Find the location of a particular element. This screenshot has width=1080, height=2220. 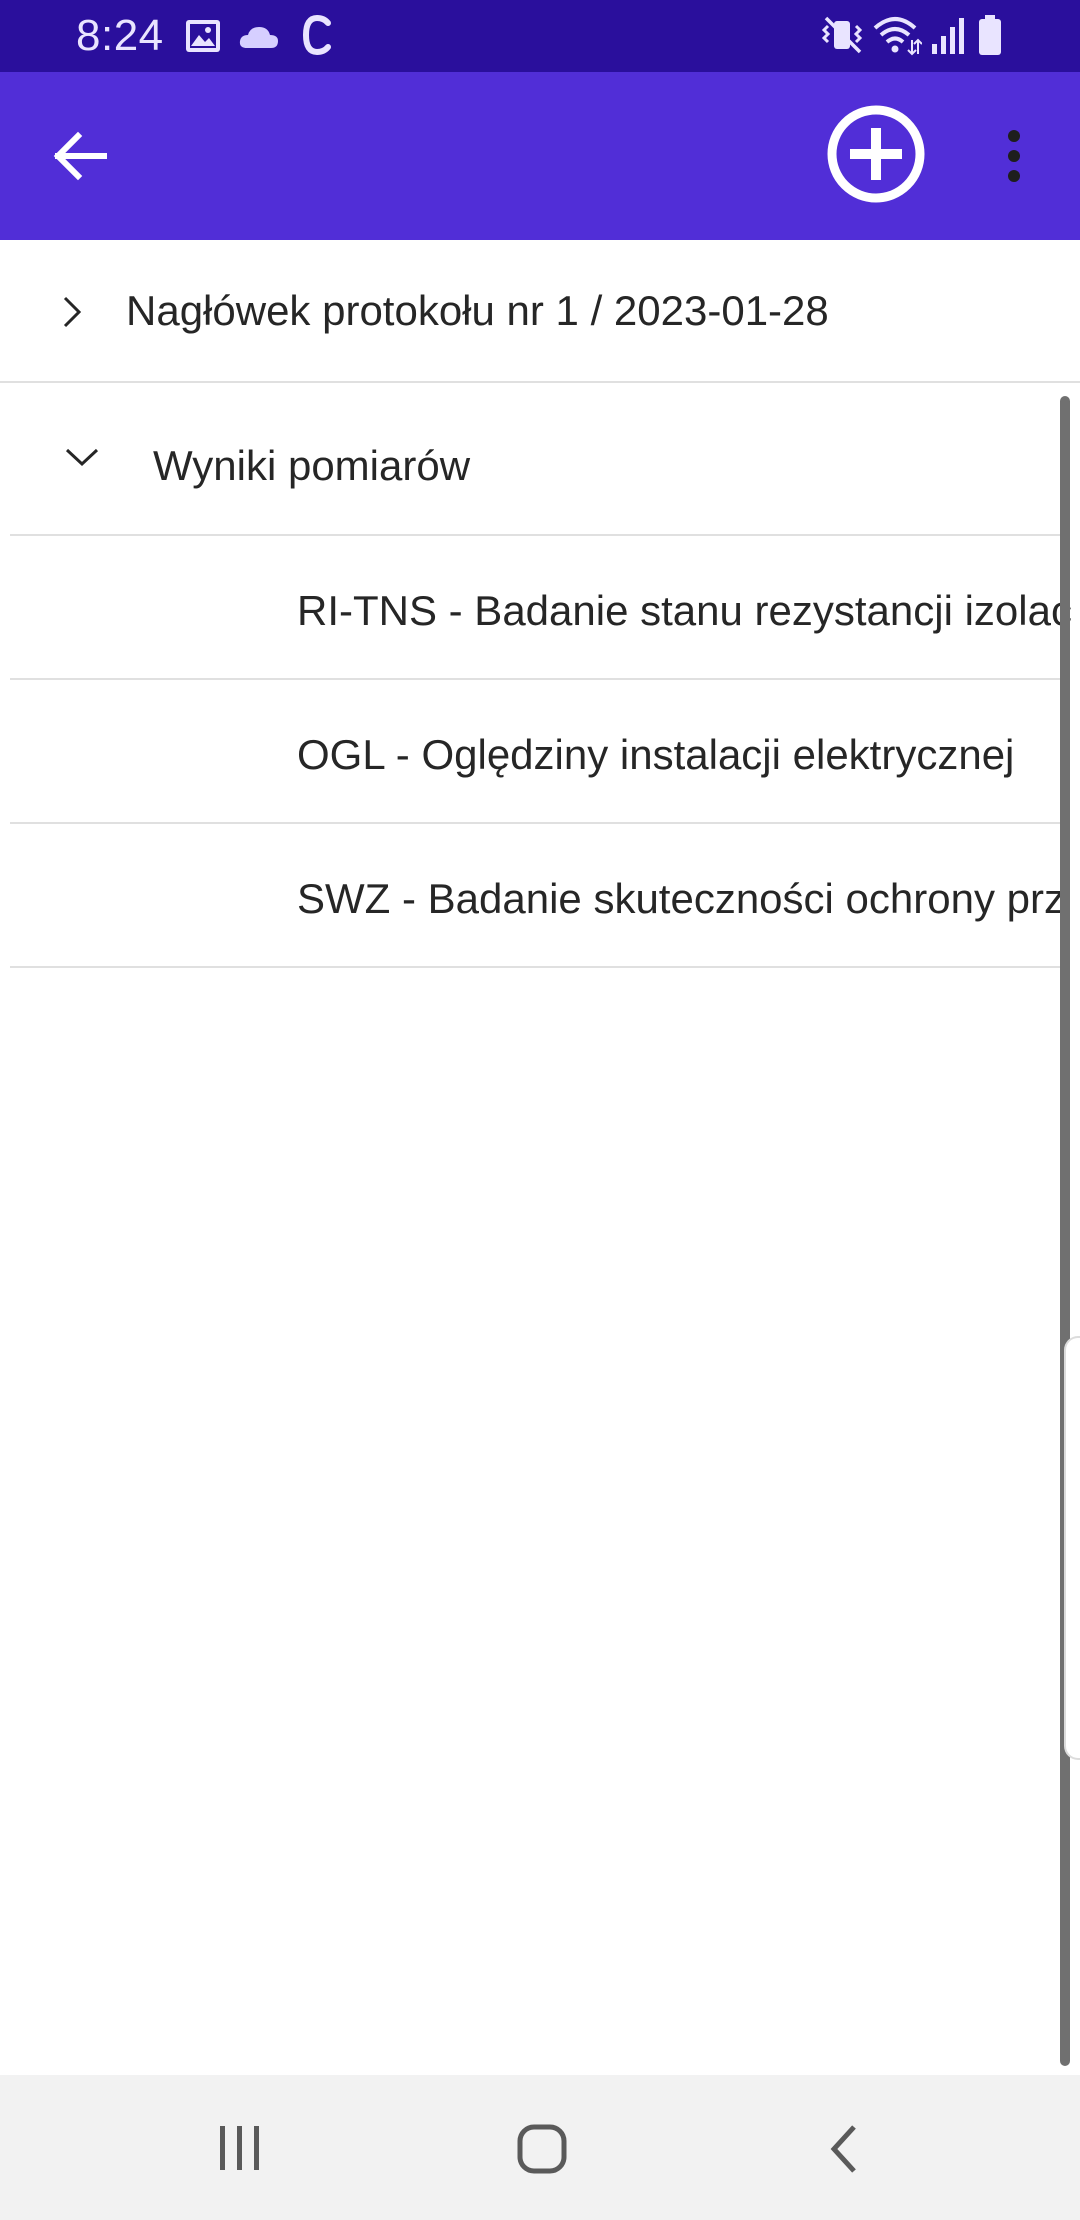

navigation-bar is located at coordinates (540, 2147).